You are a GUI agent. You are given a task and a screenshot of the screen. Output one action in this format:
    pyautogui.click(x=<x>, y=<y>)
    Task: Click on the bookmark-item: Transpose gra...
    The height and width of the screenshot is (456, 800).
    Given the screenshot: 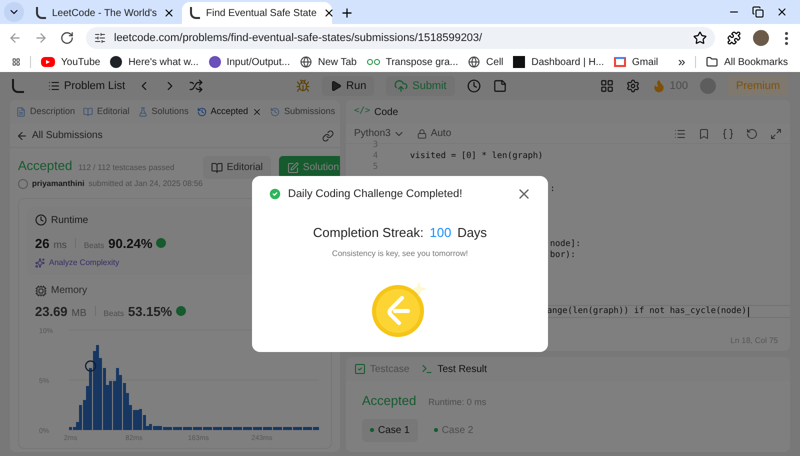 What is the action you would take?
    pyautogui.click(x=412, y=62)
    